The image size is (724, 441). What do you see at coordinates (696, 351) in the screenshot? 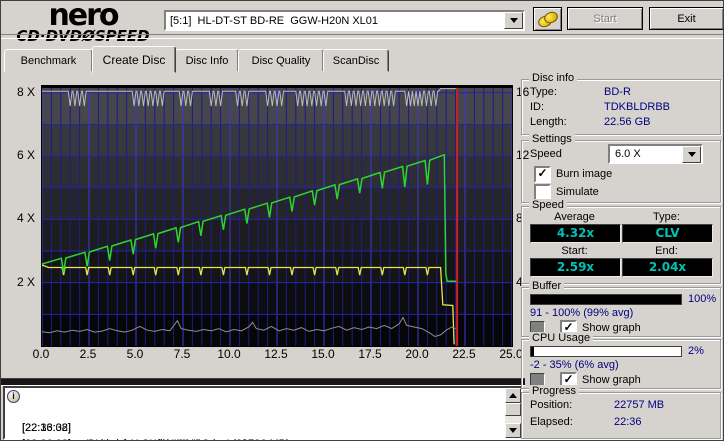
I see `cpu-percent: 2%` at bounding box center [696, 351].